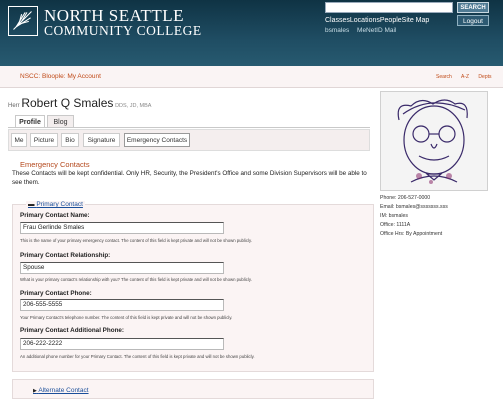  I want to click on sidebar-office-hours: Office Hrs: By Appointment, so click(411, 234).